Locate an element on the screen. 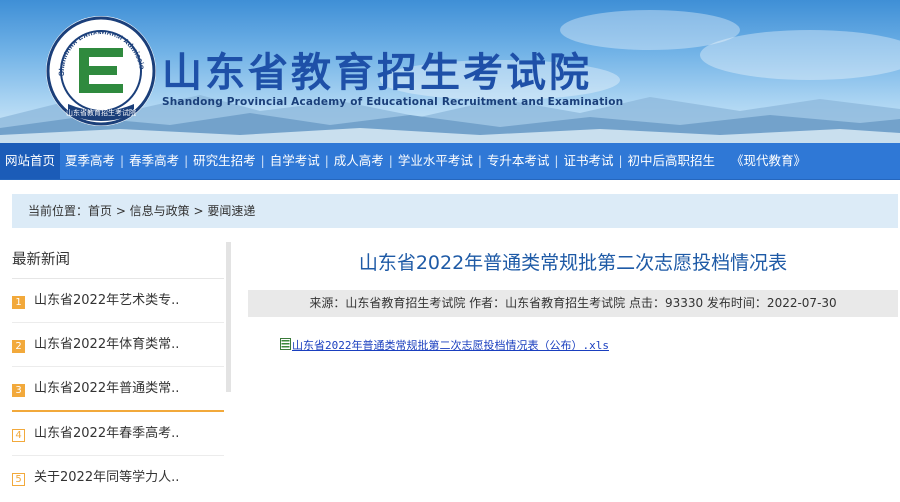  nav-item-graduate: 研究生招考 is located at coordinates (224, 161).